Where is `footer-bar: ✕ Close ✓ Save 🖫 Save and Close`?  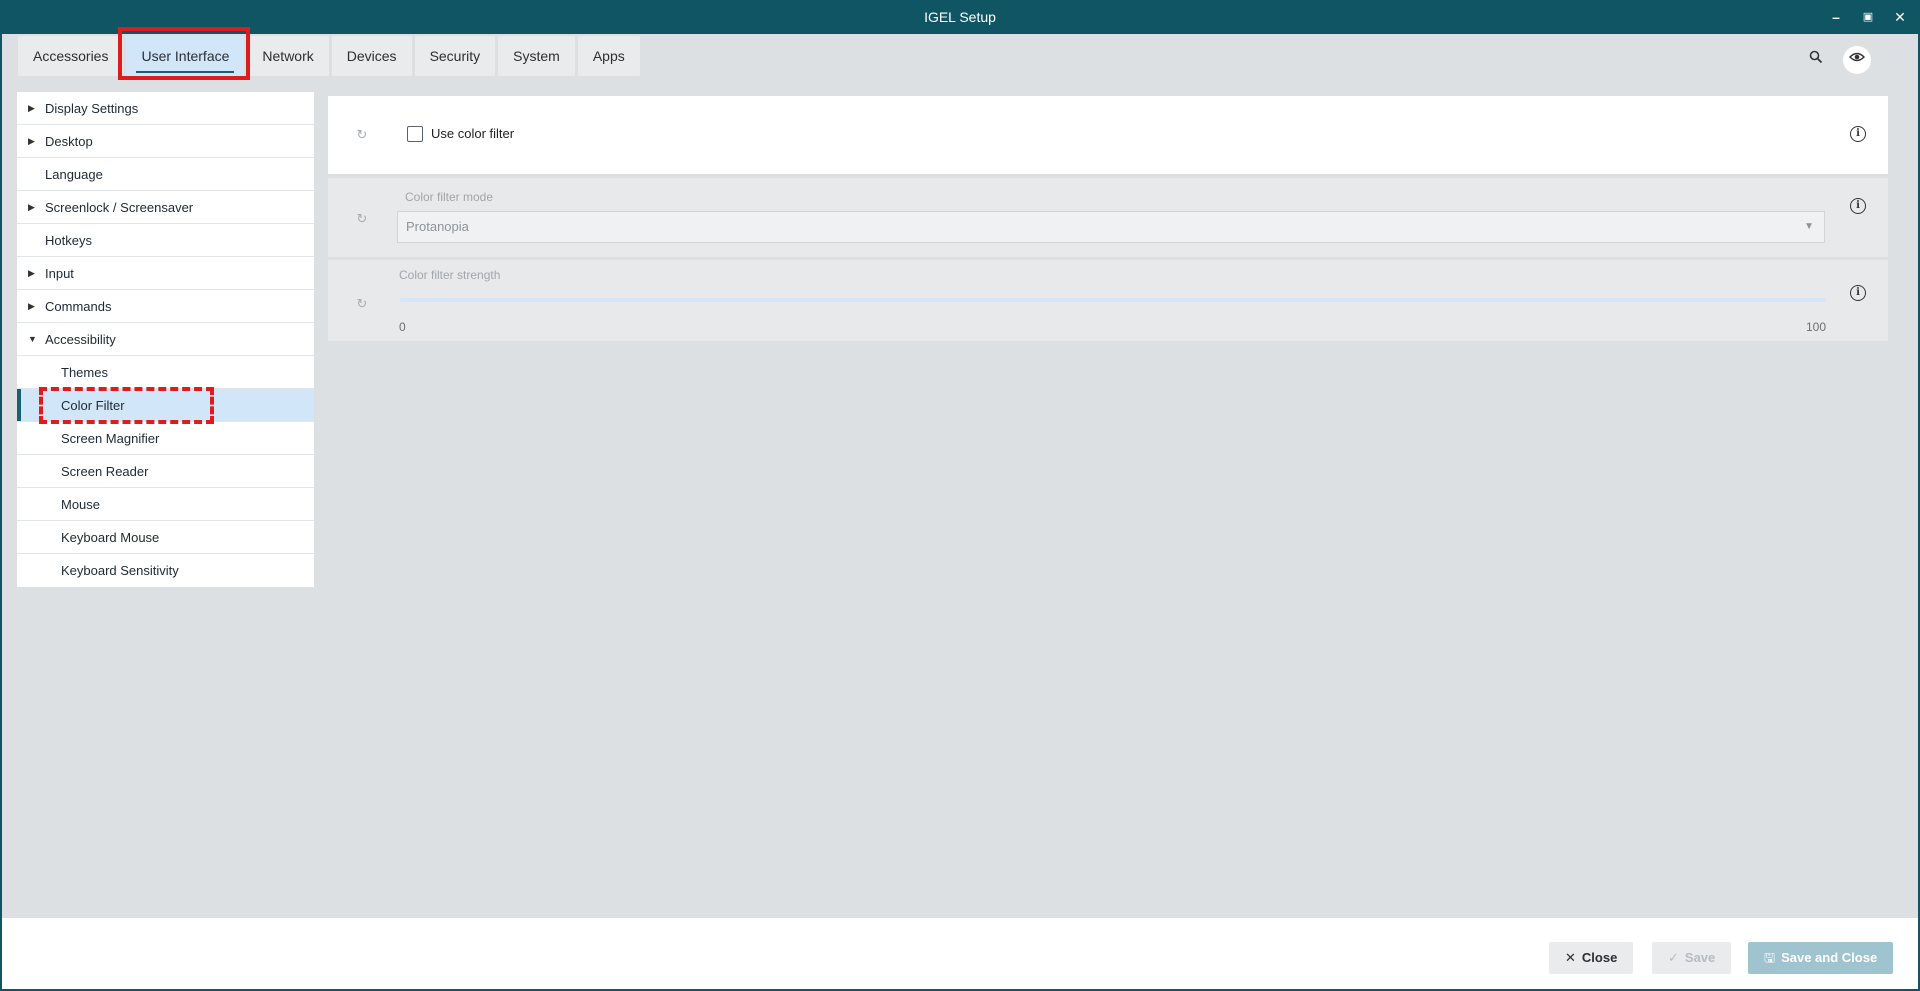 footer-bar: ✕ Close ✓ Save 🖫 Save and Close is located at coordinates (960, 953).